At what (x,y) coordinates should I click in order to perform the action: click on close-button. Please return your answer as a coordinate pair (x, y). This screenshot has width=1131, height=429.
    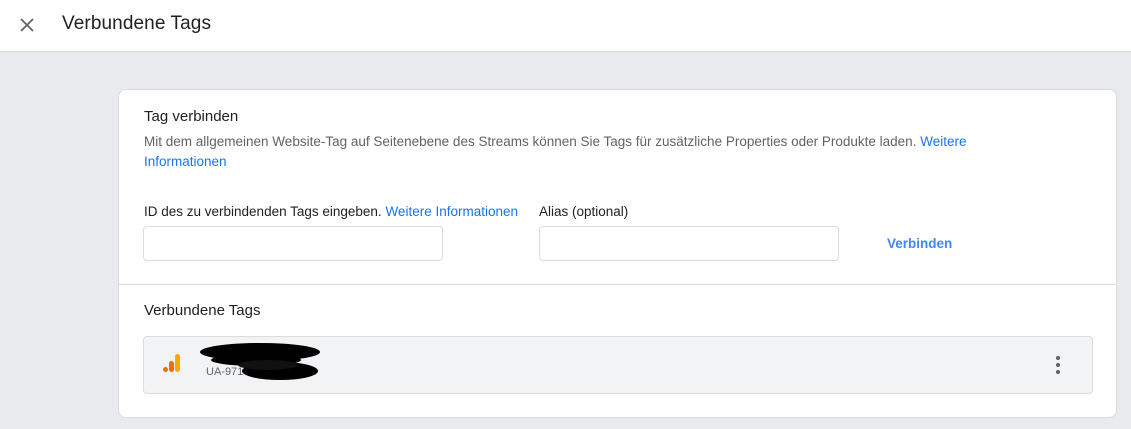
    Looking at the image, I should click on (27, 25).